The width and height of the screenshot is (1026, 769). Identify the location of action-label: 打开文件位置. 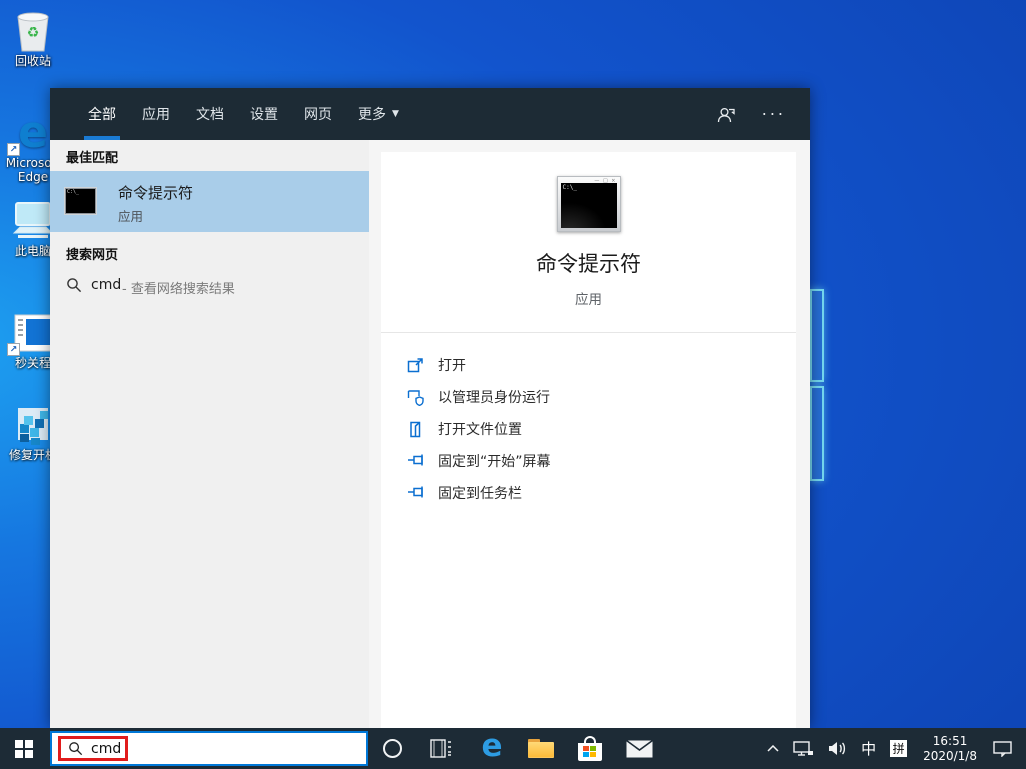
(480, 430).